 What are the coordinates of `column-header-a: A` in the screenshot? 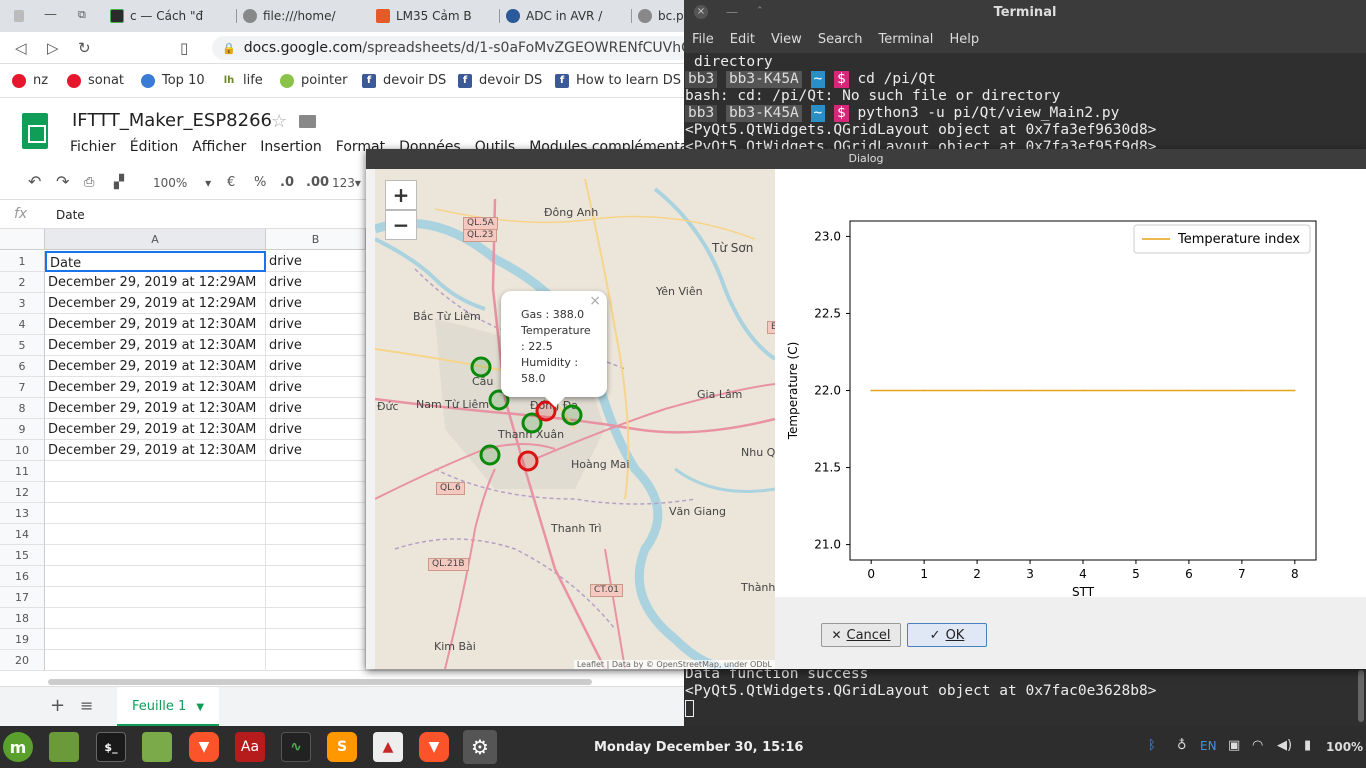 It's located at (155, 239).